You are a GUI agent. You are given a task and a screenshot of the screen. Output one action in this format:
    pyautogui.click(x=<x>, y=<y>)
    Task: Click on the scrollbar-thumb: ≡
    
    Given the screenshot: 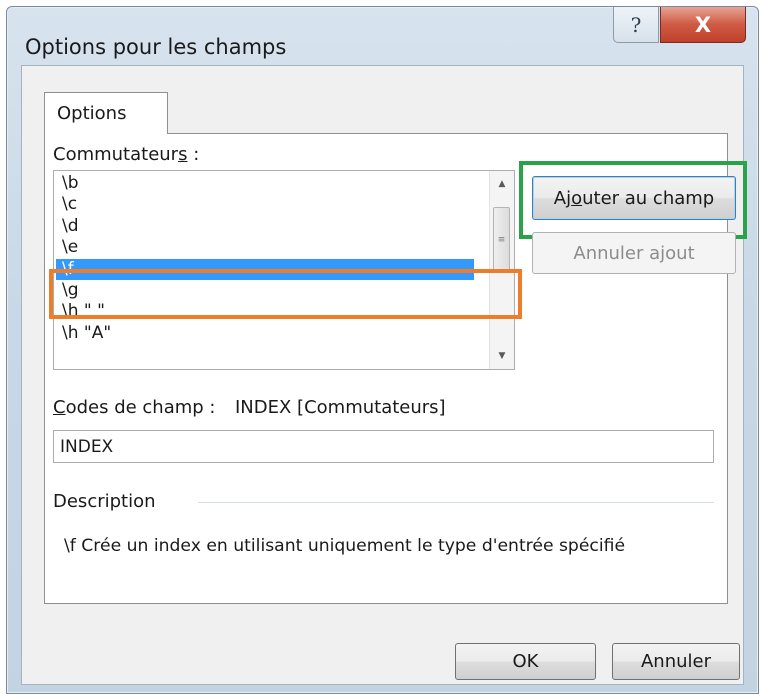 What is the action you would take?
    pyautogui.click(x=501, y=240)
    